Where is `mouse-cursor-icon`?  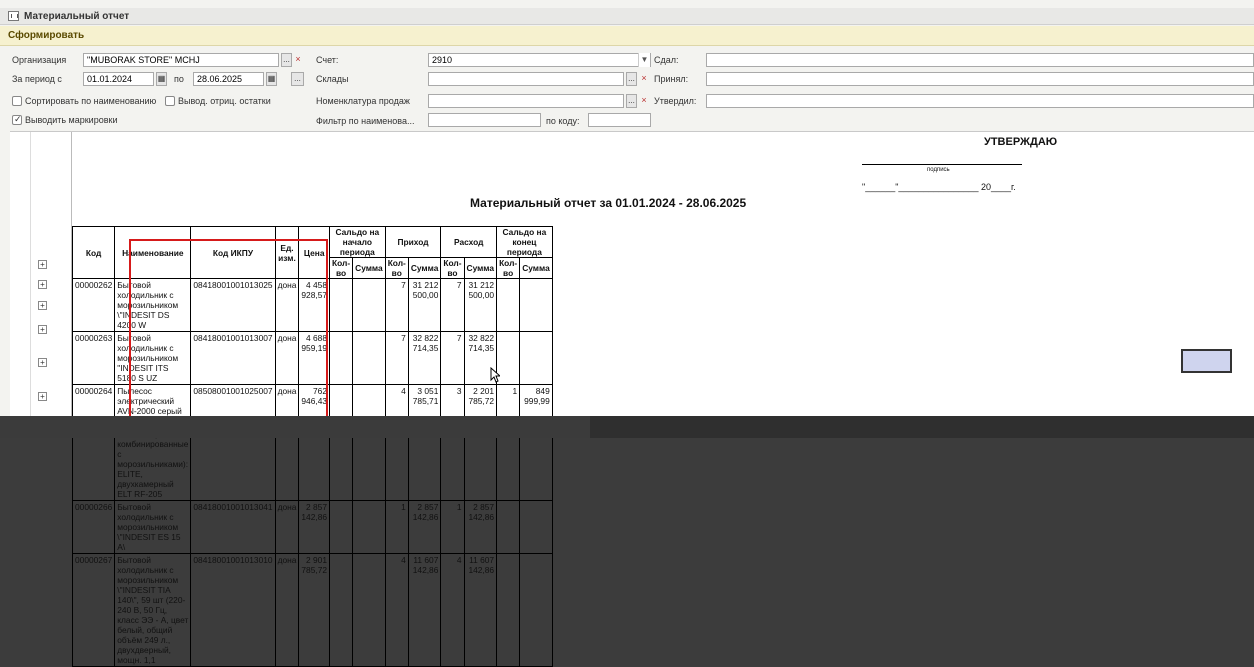 mouse-cursor-icon is located at coordinates (495, 375).